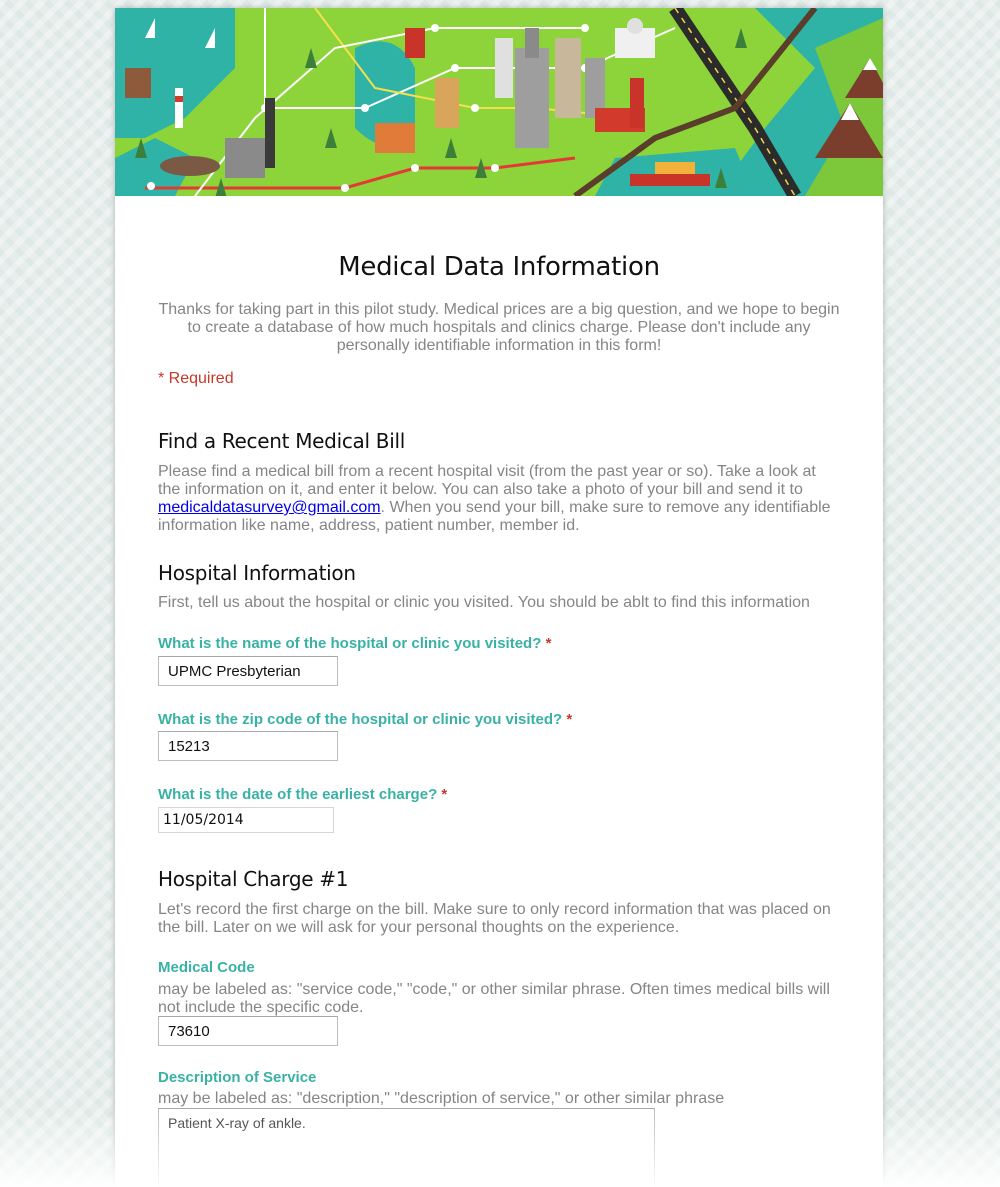 The width and height of the screenshot is (1000, 1187). Describe the element at coordinates (253, 879) in the screenshot. I see `section-title-hospital-charge: Hospital Charge #1` at that location.